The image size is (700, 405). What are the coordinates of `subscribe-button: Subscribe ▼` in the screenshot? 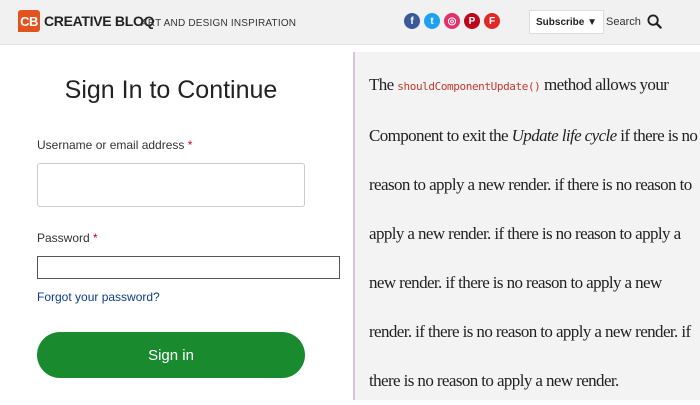 It's located at (567, 22).